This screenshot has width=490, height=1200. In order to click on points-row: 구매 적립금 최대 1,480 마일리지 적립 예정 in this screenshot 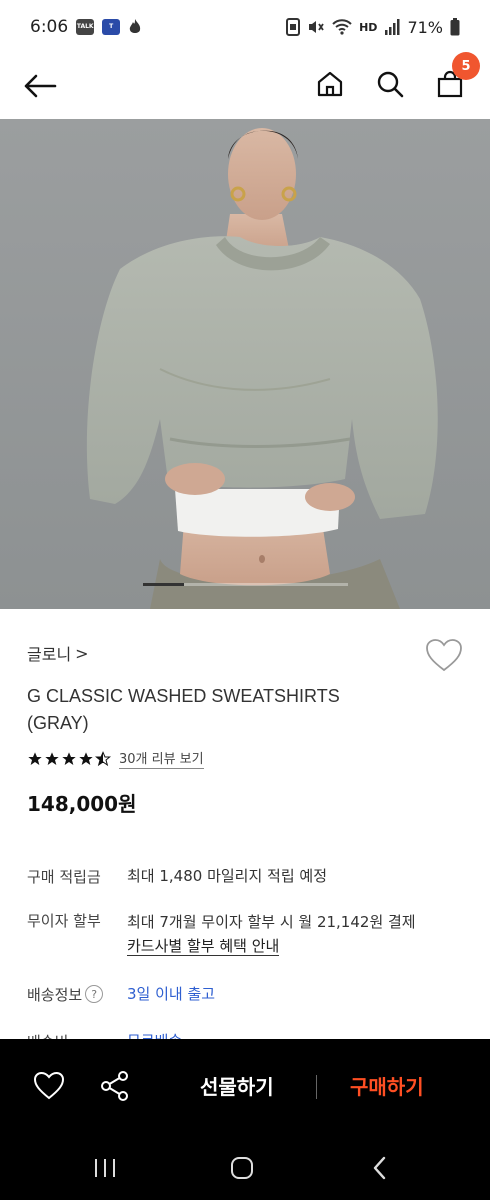, I will do `click(177, 876)`.